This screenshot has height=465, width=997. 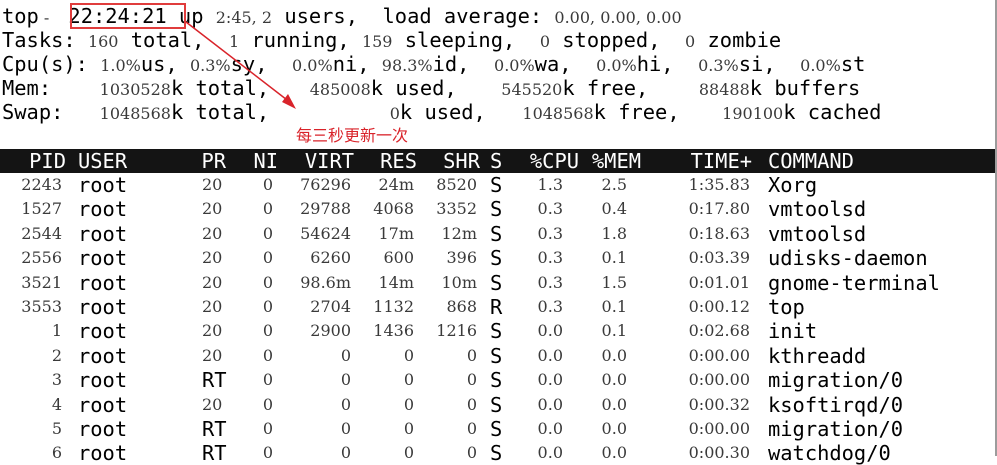 I want to click on mem-buffers-label: k buffers, so click(x=805, y=88).